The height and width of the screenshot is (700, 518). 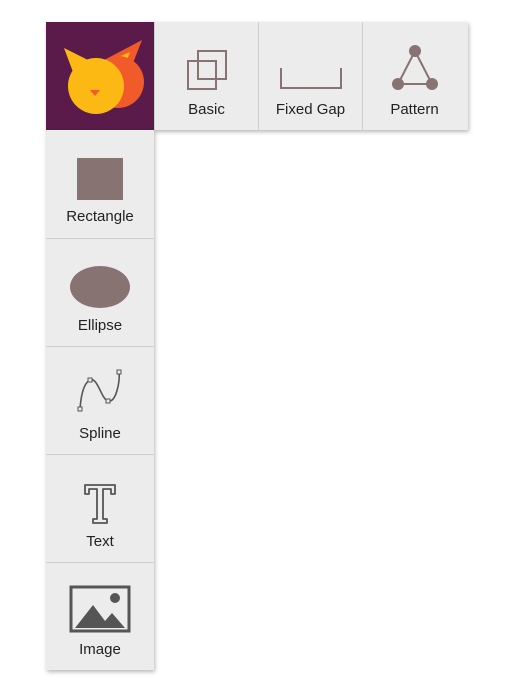 I want to click on image-tool-button: Image, so click(x=100, y=616).